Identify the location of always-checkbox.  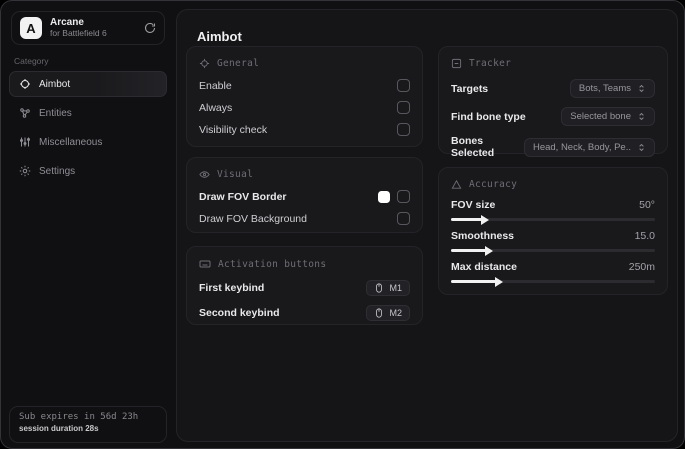
(403, 107).